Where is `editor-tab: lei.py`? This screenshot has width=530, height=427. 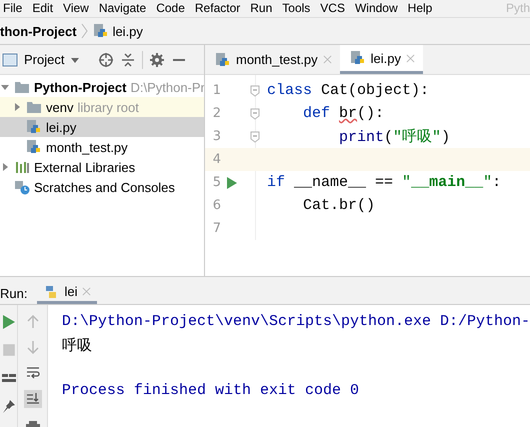
editor-tab: lei.py is located at coordinates (382, 59).